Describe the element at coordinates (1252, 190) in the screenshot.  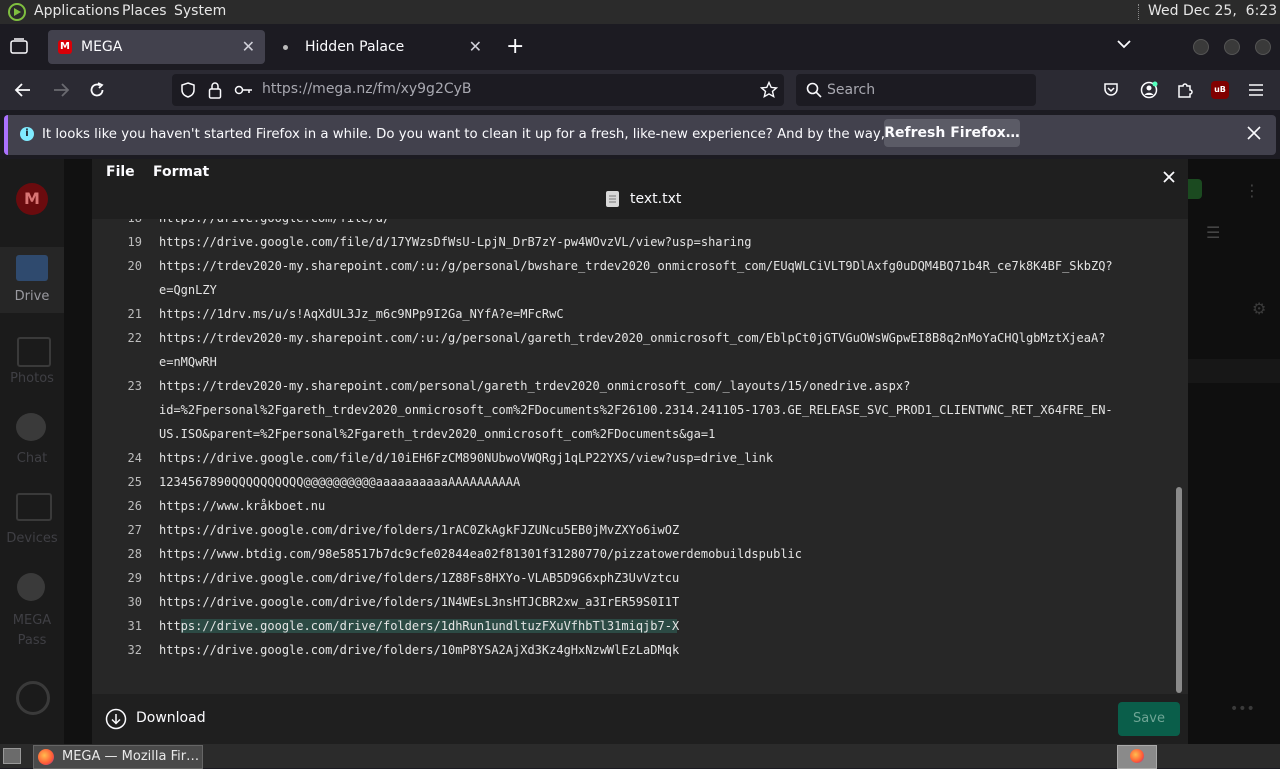
I see `more-options-icon: ⋮` at that location.